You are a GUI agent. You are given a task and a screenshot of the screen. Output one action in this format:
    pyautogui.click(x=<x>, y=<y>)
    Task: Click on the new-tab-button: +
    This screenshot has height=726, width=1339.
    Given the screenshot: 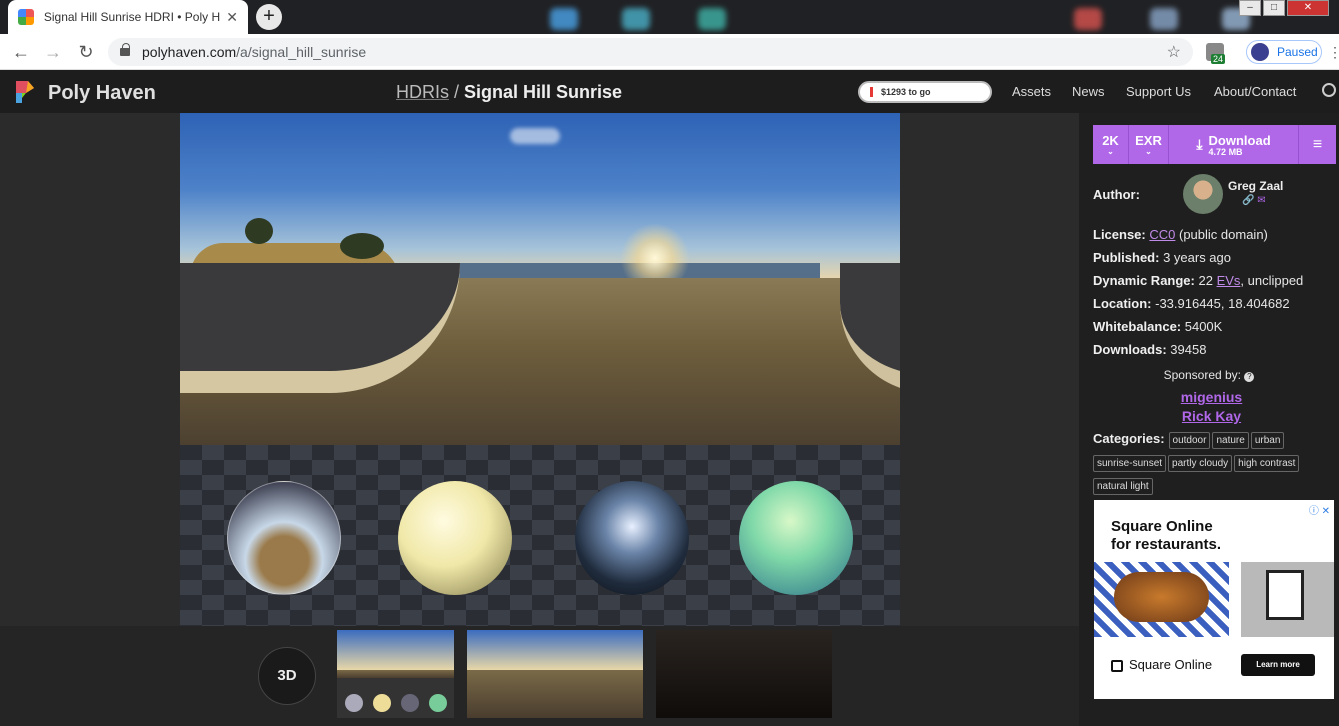 What is the action you would take?
    pyautogui.click(x=269, y=17)
    